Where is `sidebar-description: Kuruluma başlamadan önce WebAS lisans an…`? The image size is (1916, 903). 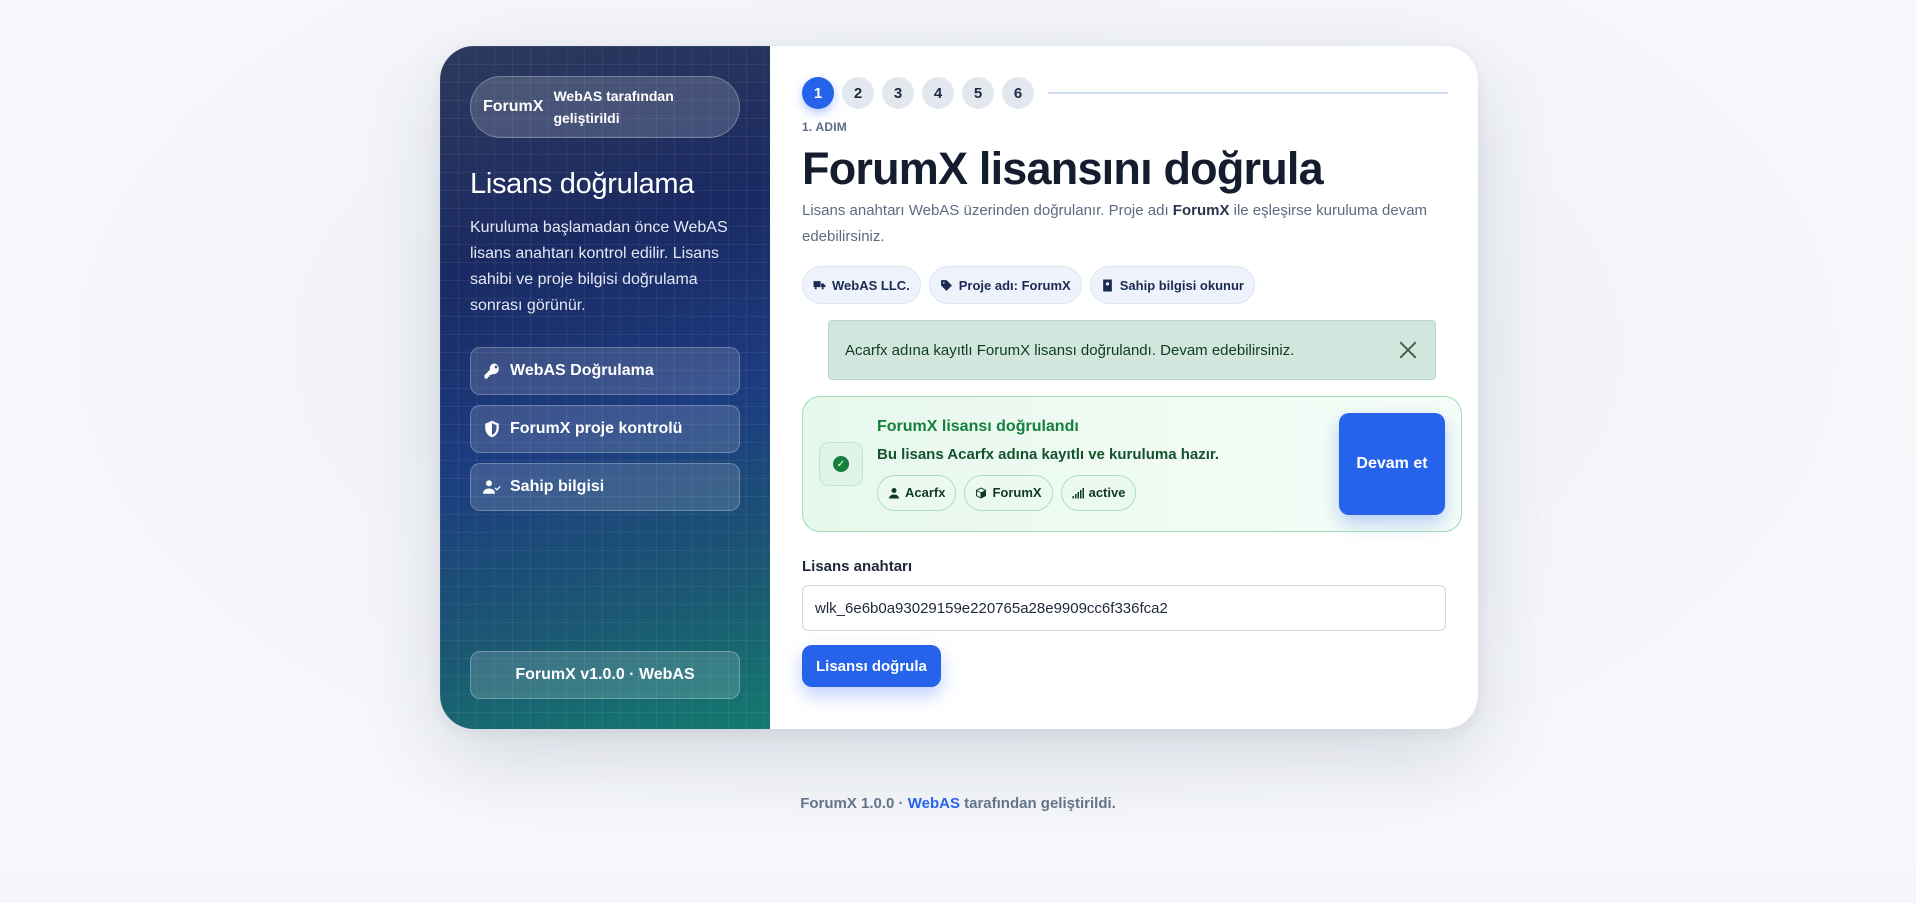
sidebar-description: Kuruluma başlamadan önce WebAS lisans an… is located at coordinates (599, 266).